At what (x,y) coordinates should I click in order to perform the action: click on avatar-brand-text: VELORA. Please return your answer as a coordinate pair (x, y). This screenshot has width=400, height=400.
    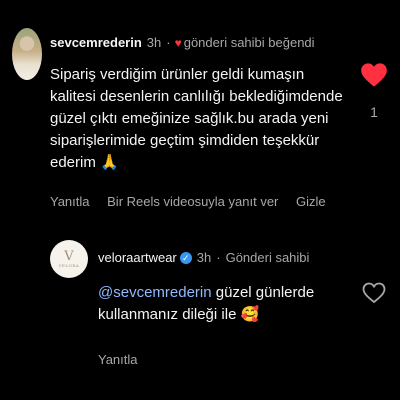
    Looking at the image, I should click on (69, 265).